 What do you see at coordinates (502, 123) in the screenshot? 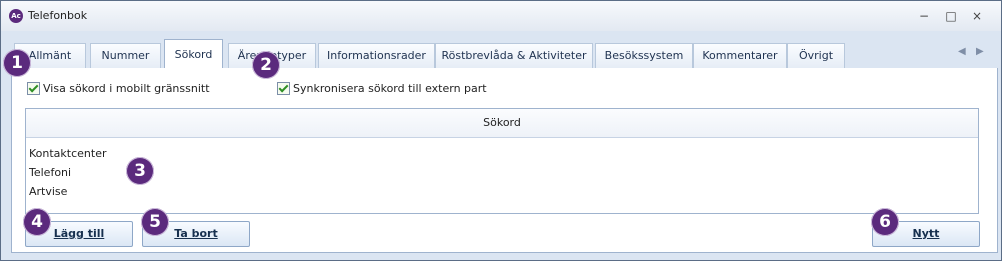
I see `list-column-header: Sökord` at bounding box center [502, 123].